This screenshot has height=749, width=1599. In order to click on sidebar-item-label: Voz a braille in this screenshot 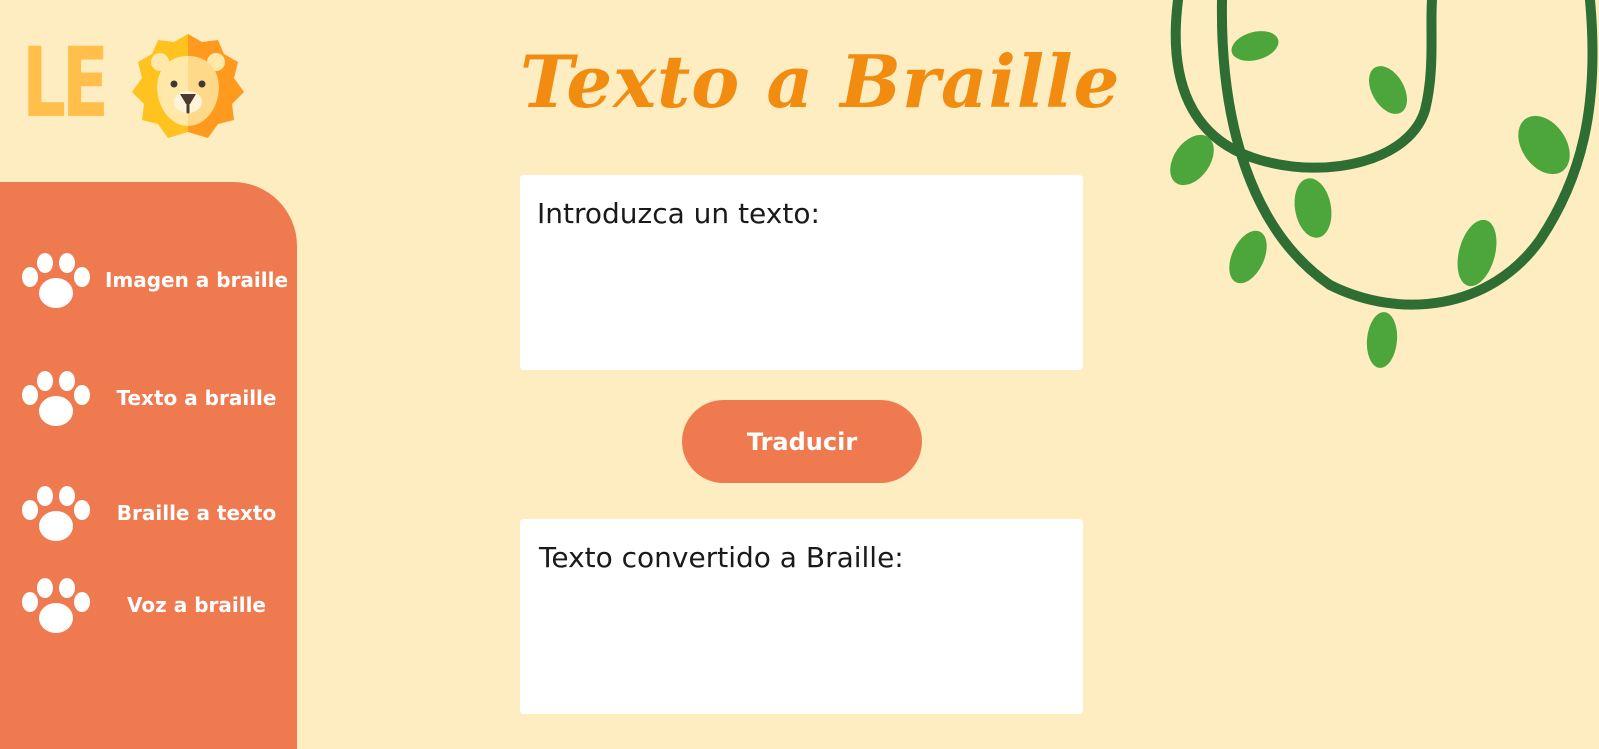, I will do `click(196, 605)`.